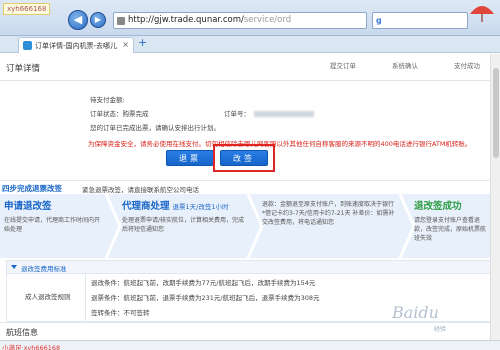 The height and width of the screenshot is (350, 500). Describe the element at coordinates (32, 188) in the screenshot. I see `guide-title: 四步完成退票改签` at that location.